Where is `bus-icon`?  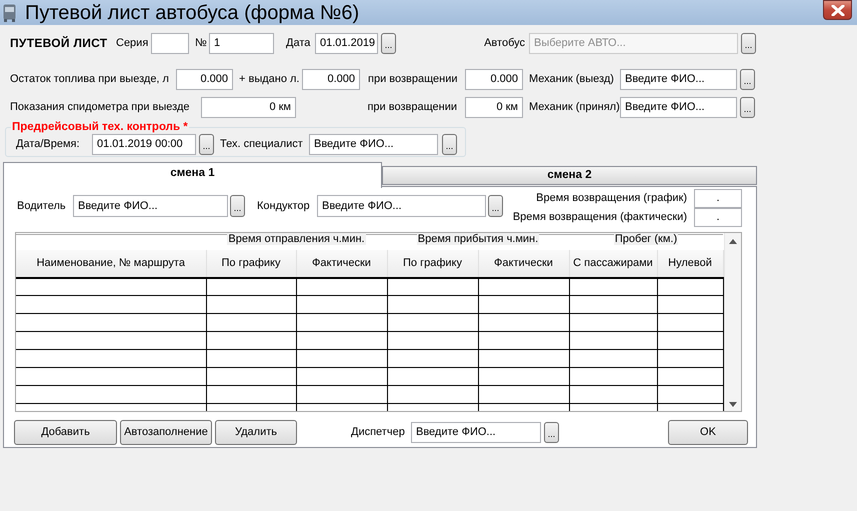 bus-icon is located at coordinates (9, 13).